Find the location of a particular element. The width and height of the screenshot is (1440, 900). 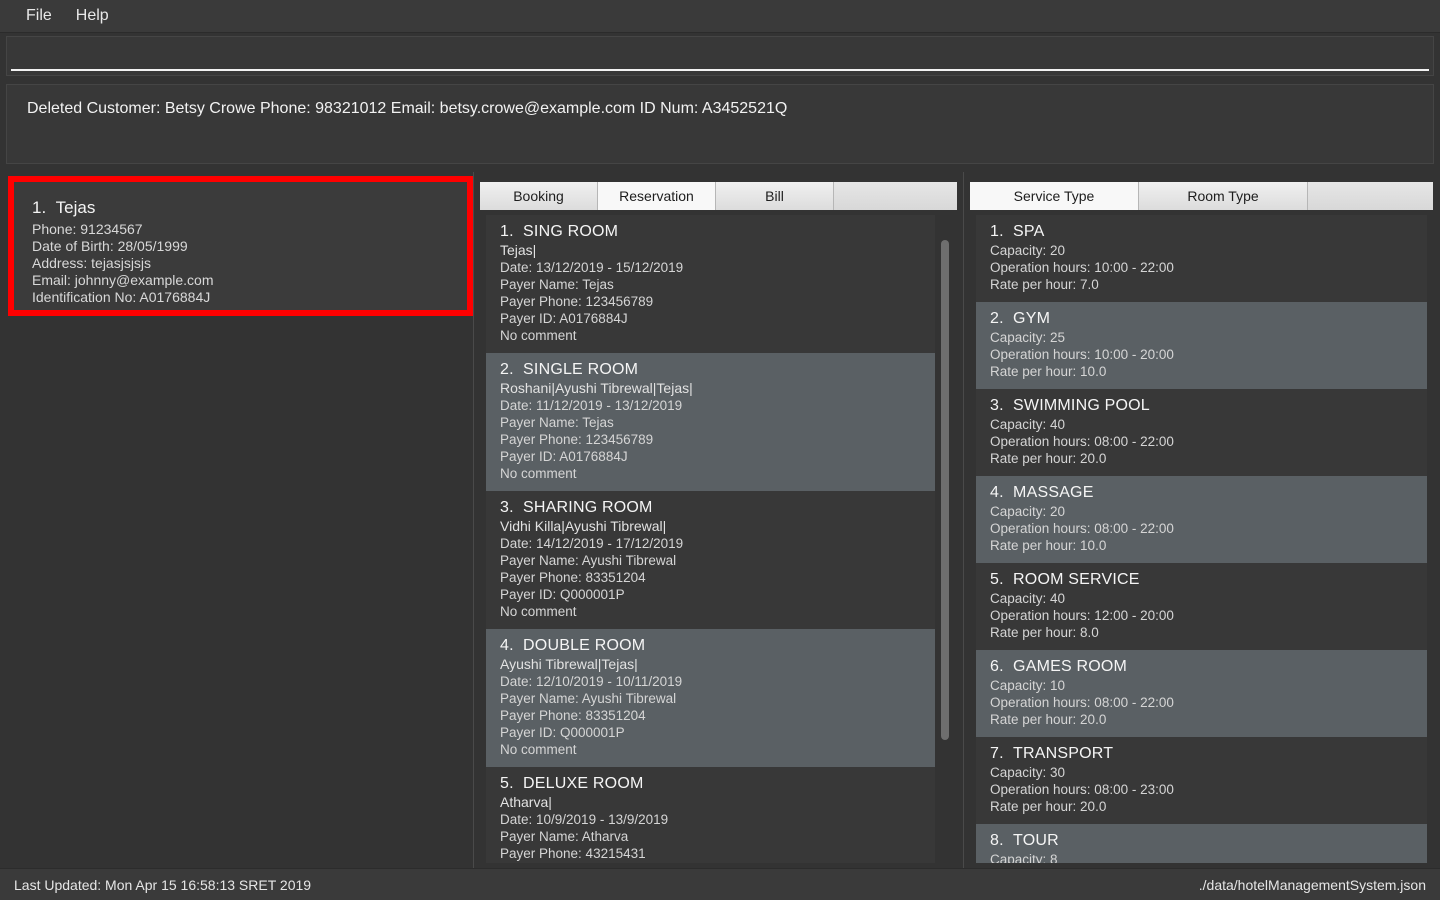

tab-room-type: Room Type is located at coordinates (1223, 196).